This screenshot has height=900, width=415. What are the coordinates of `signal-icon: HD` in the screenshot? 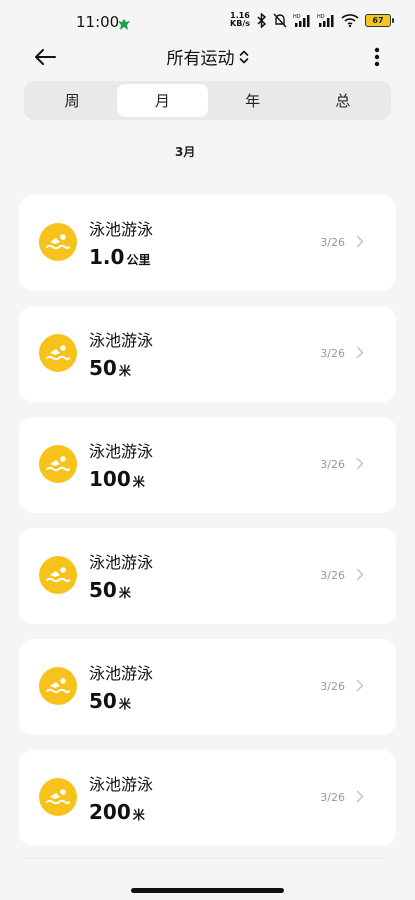 It's located at (301, 20).